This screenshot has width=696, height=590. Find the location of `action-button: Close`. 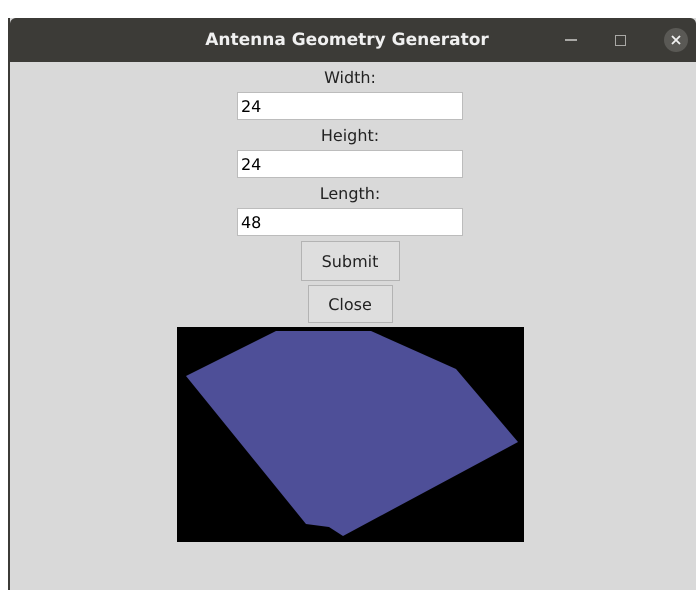

action-button: Close is located at coordinates (350, 304).